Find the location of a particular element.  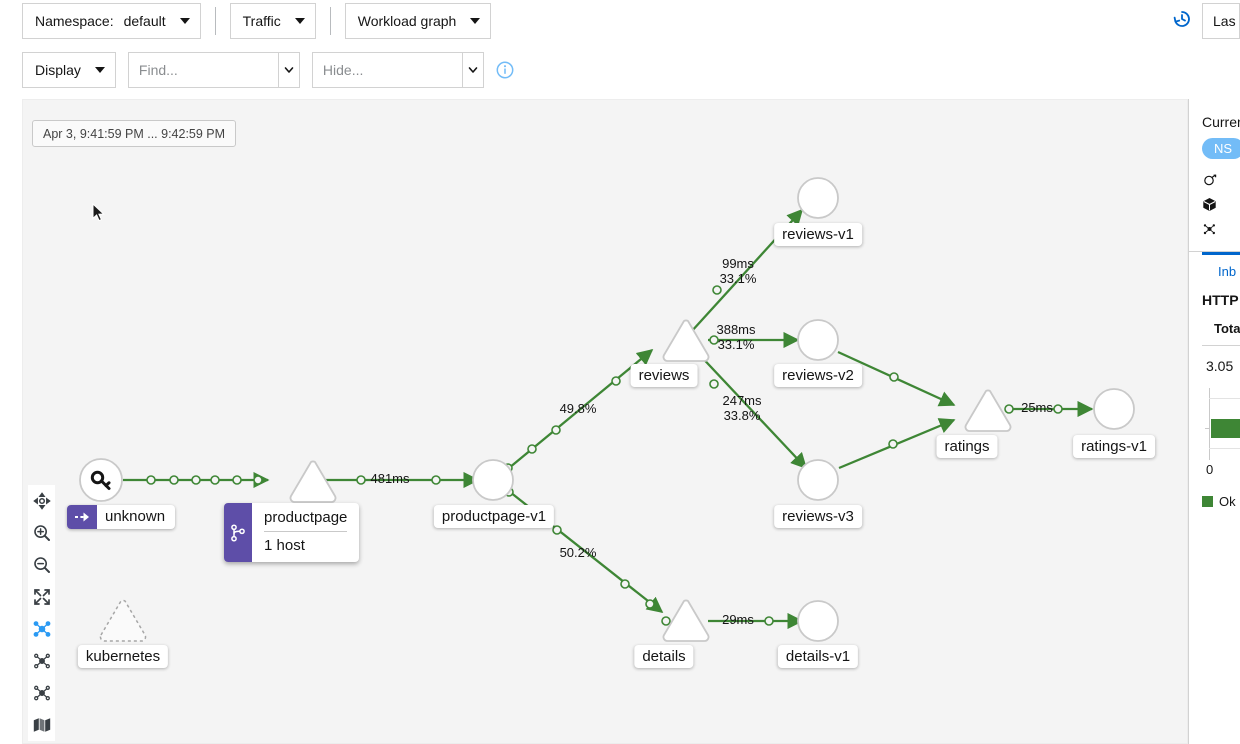

layout-dagre-icon is located at coordinates (41, 661).